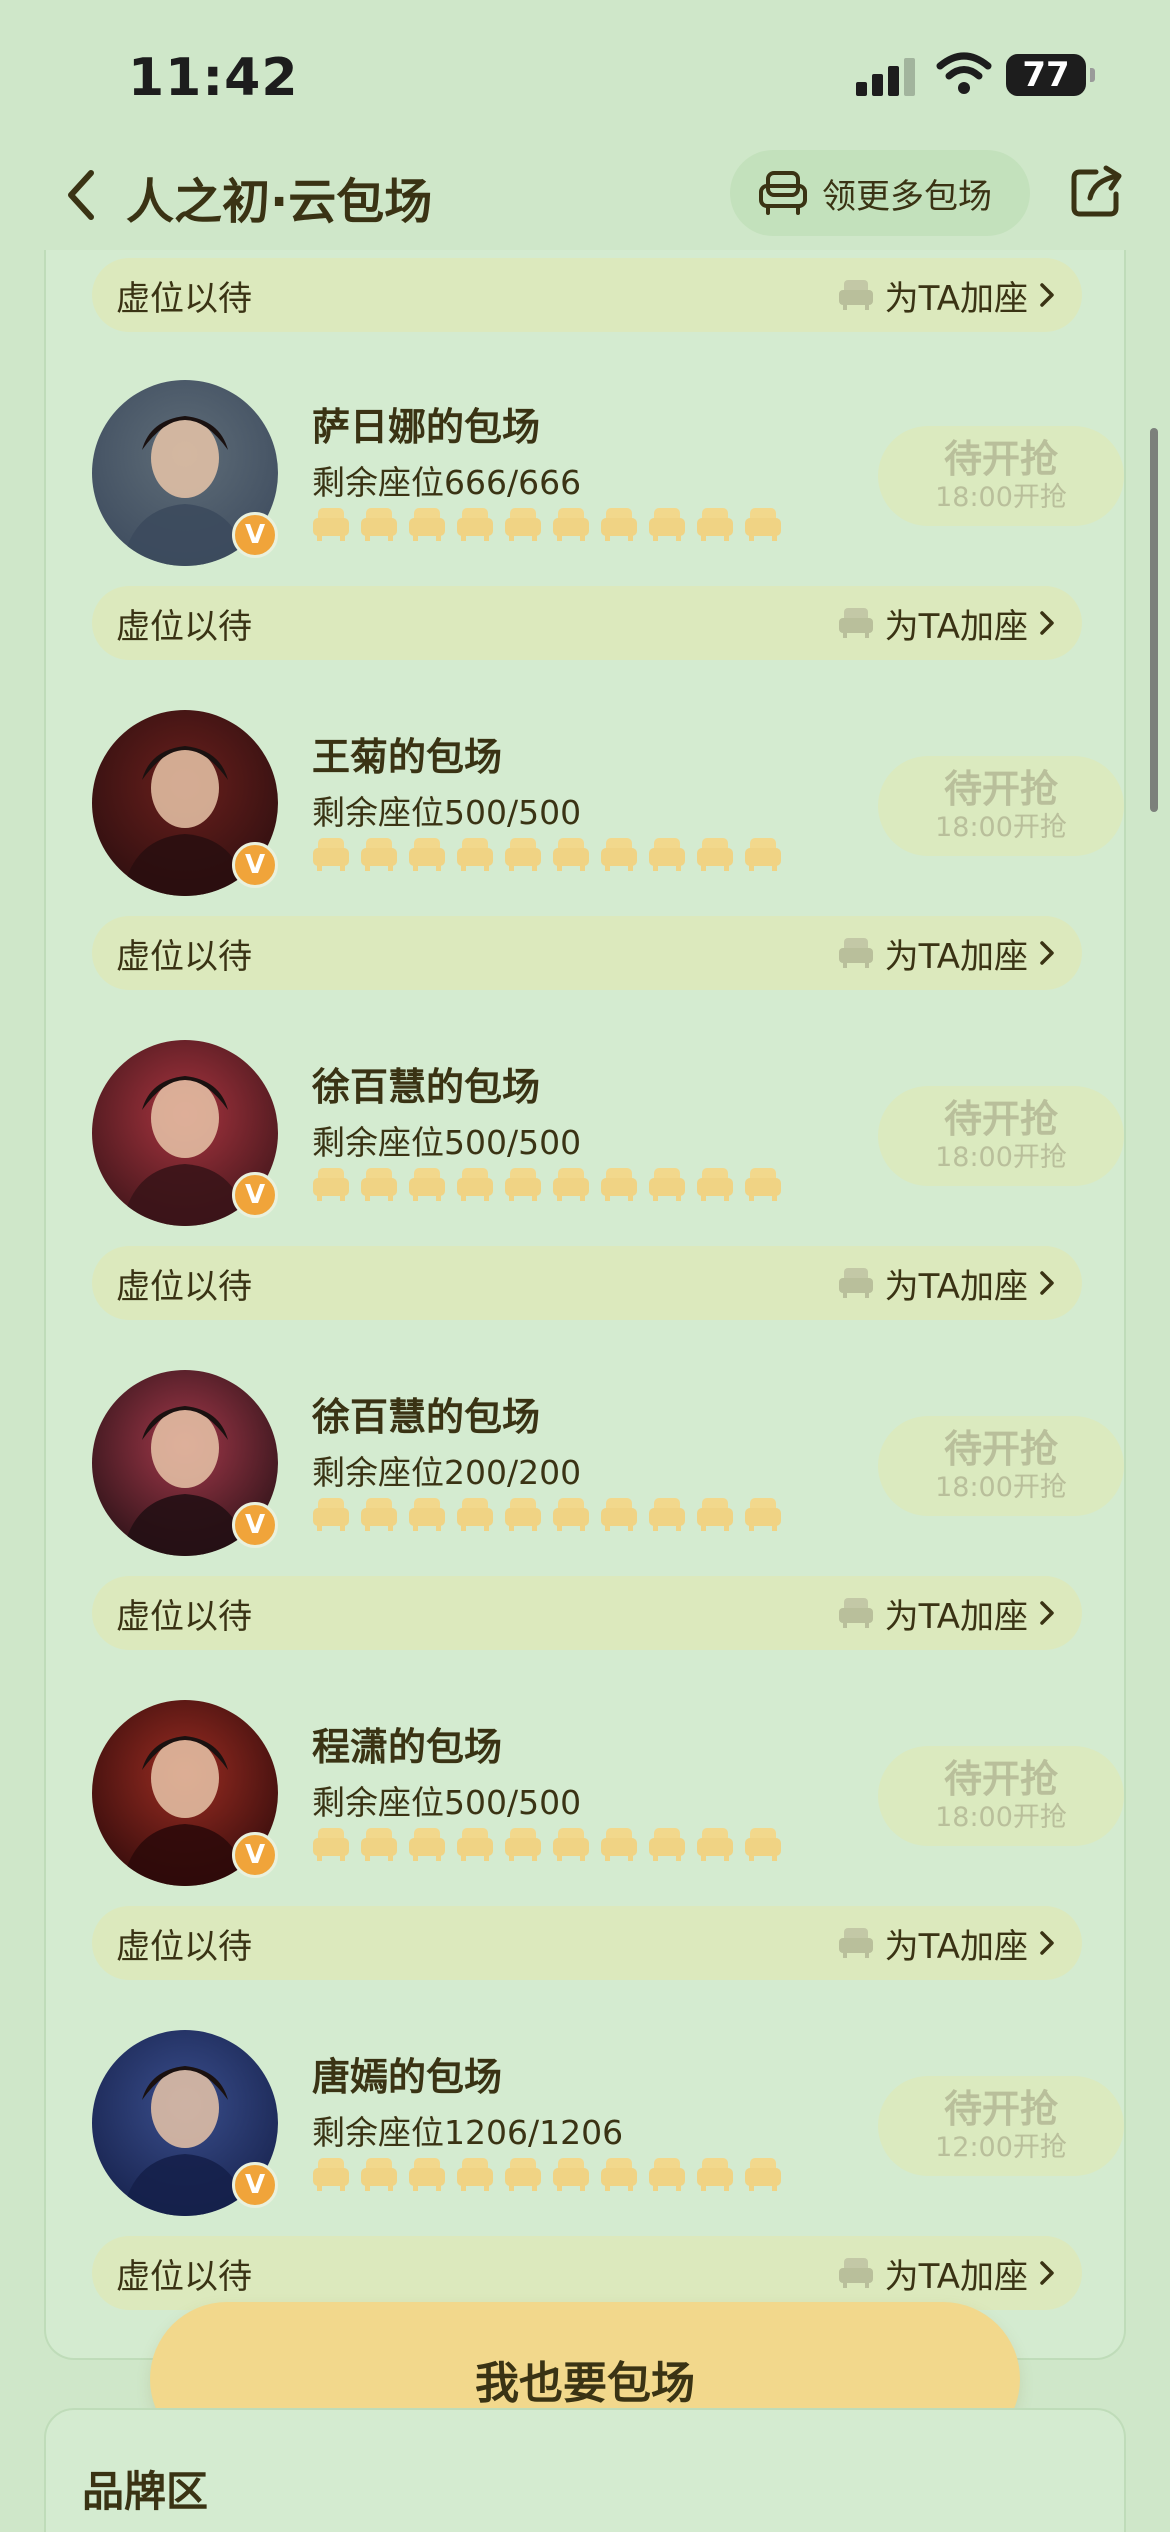 The width and height of the screenshot is (1170, 2532). Describe the element at coordinates (407, 1747) in the screenshot. I see `booking-name: 程潇的包场` at that location.